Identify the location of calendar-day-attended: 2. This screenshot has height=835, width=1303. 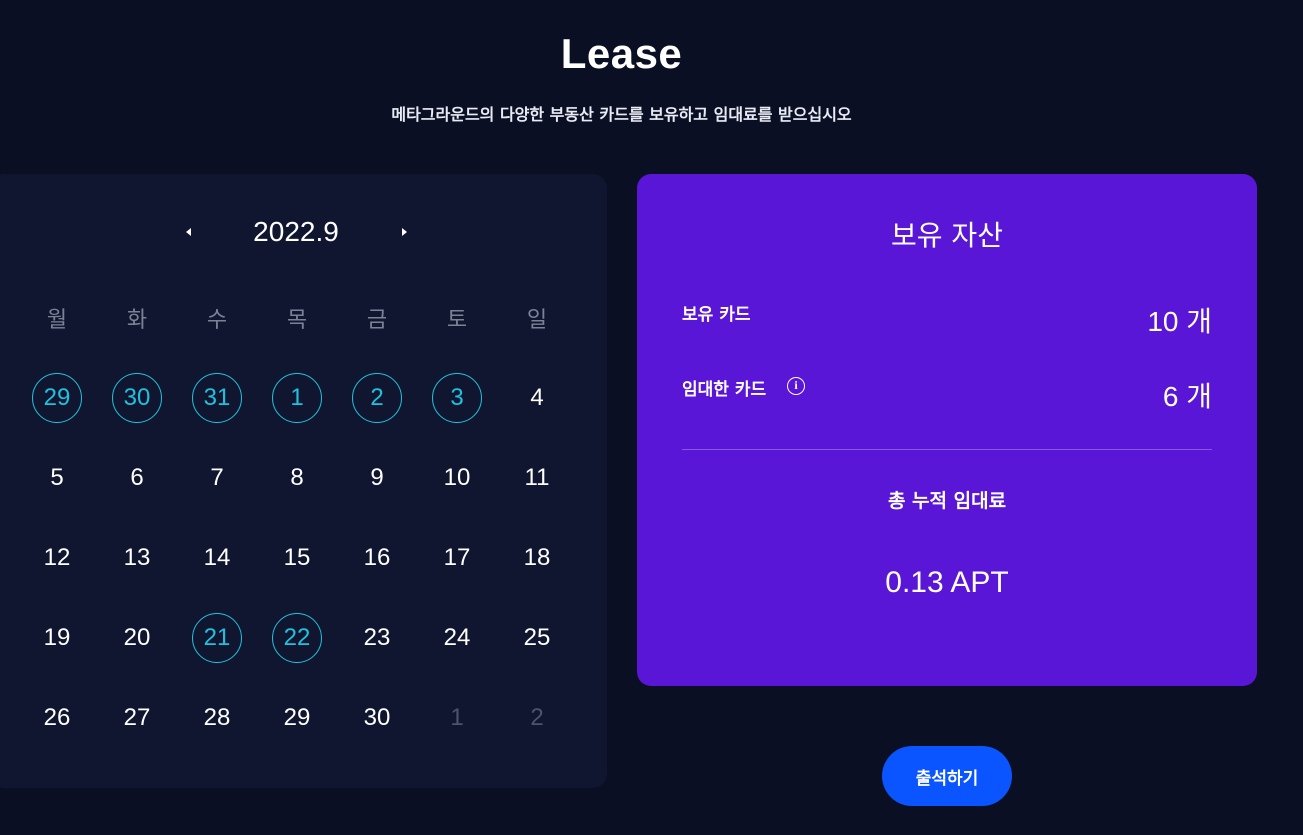
(377, 398).